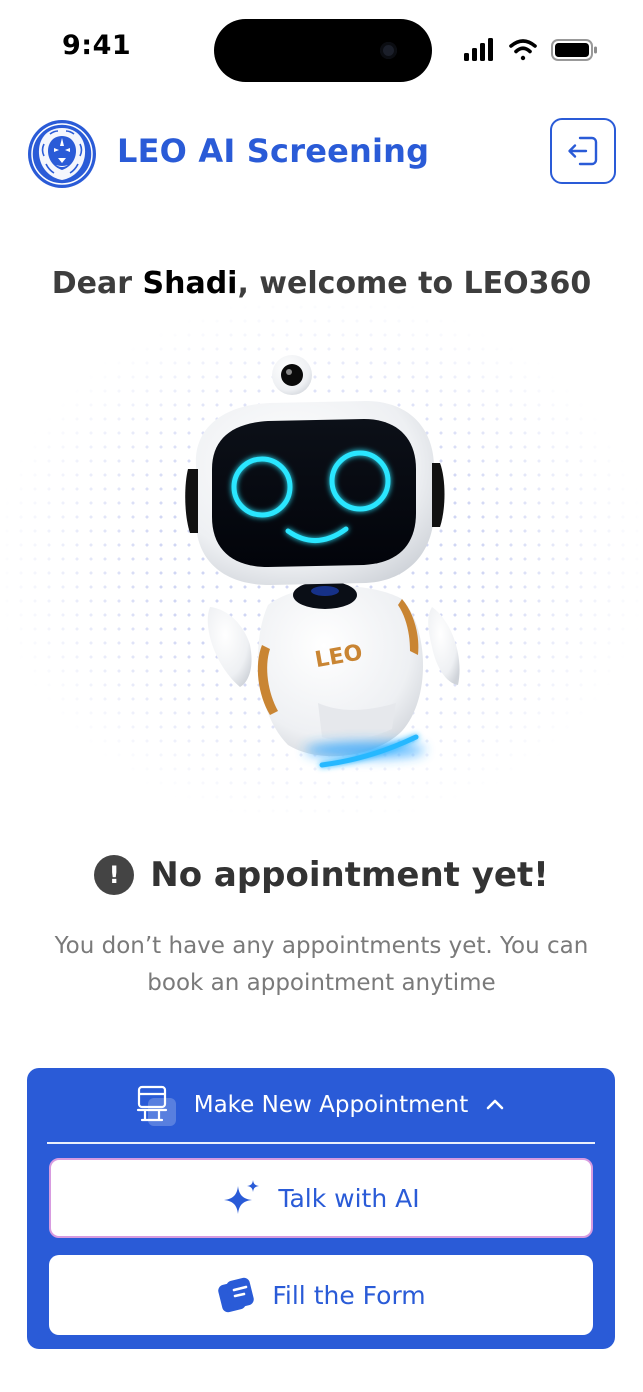  I want to click on user-name: Shadi, so click(190, 283).